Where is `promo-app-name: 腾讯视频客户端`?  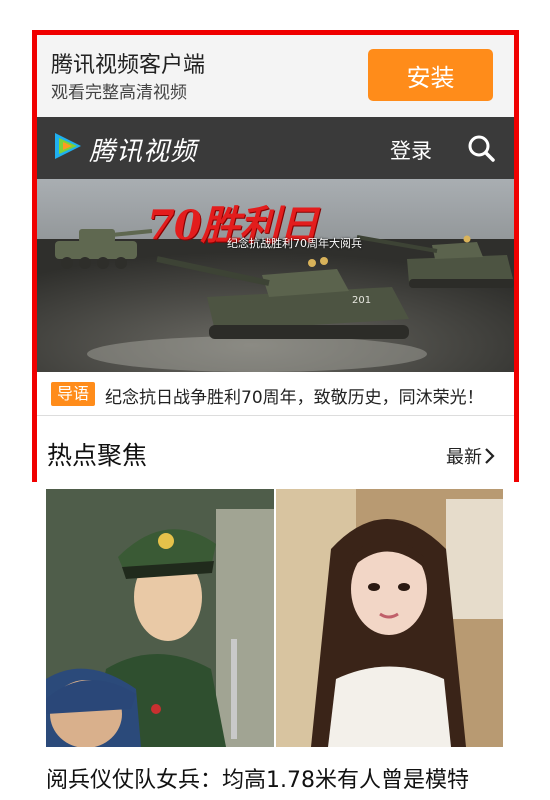
promo-app-name: 腾讯视频客户端 is located at coordinates (128, 65).